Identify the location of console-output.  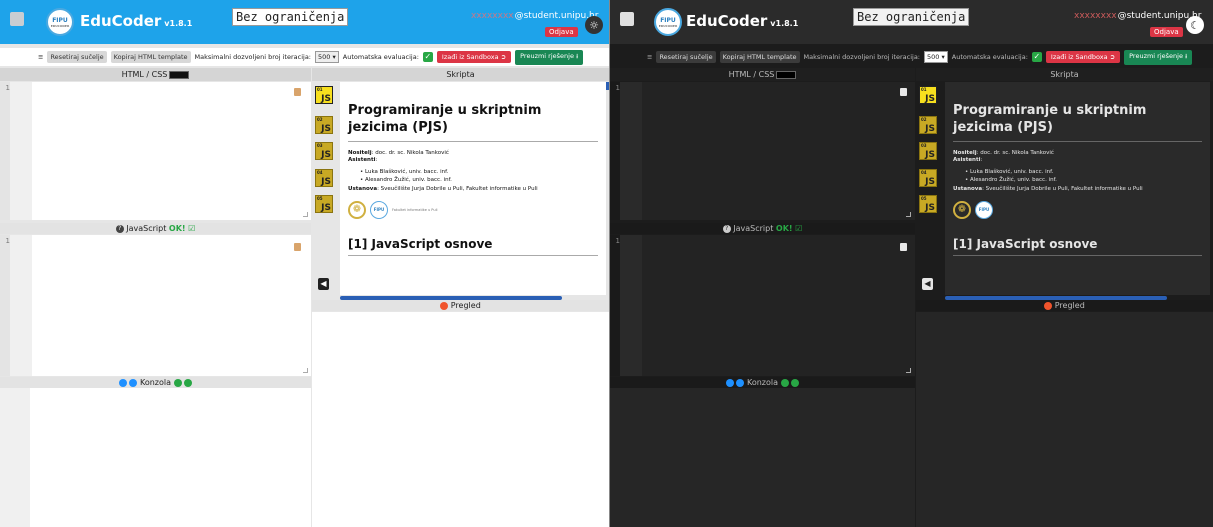
(762, 457).